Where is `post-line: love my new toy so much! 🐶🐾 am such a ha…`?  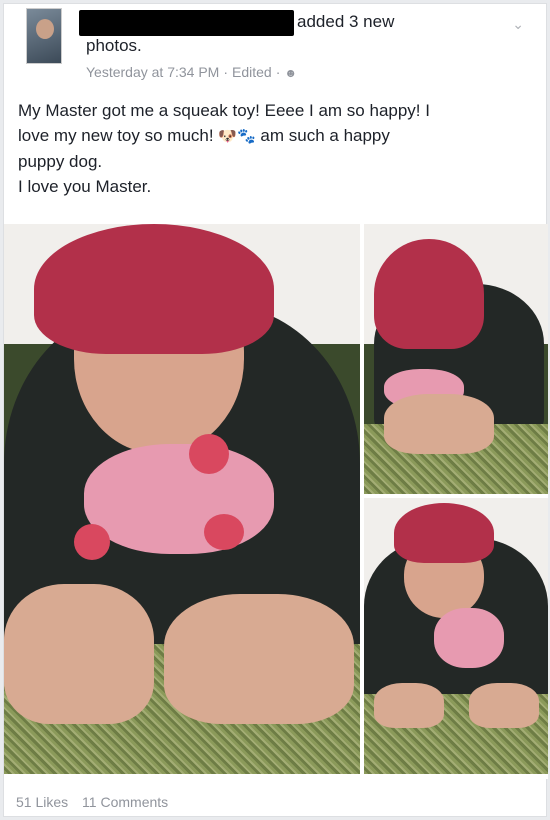
post-line: love my new toy so much! 🐶🐾 am such a ha… is located at coordinates (278, 136).